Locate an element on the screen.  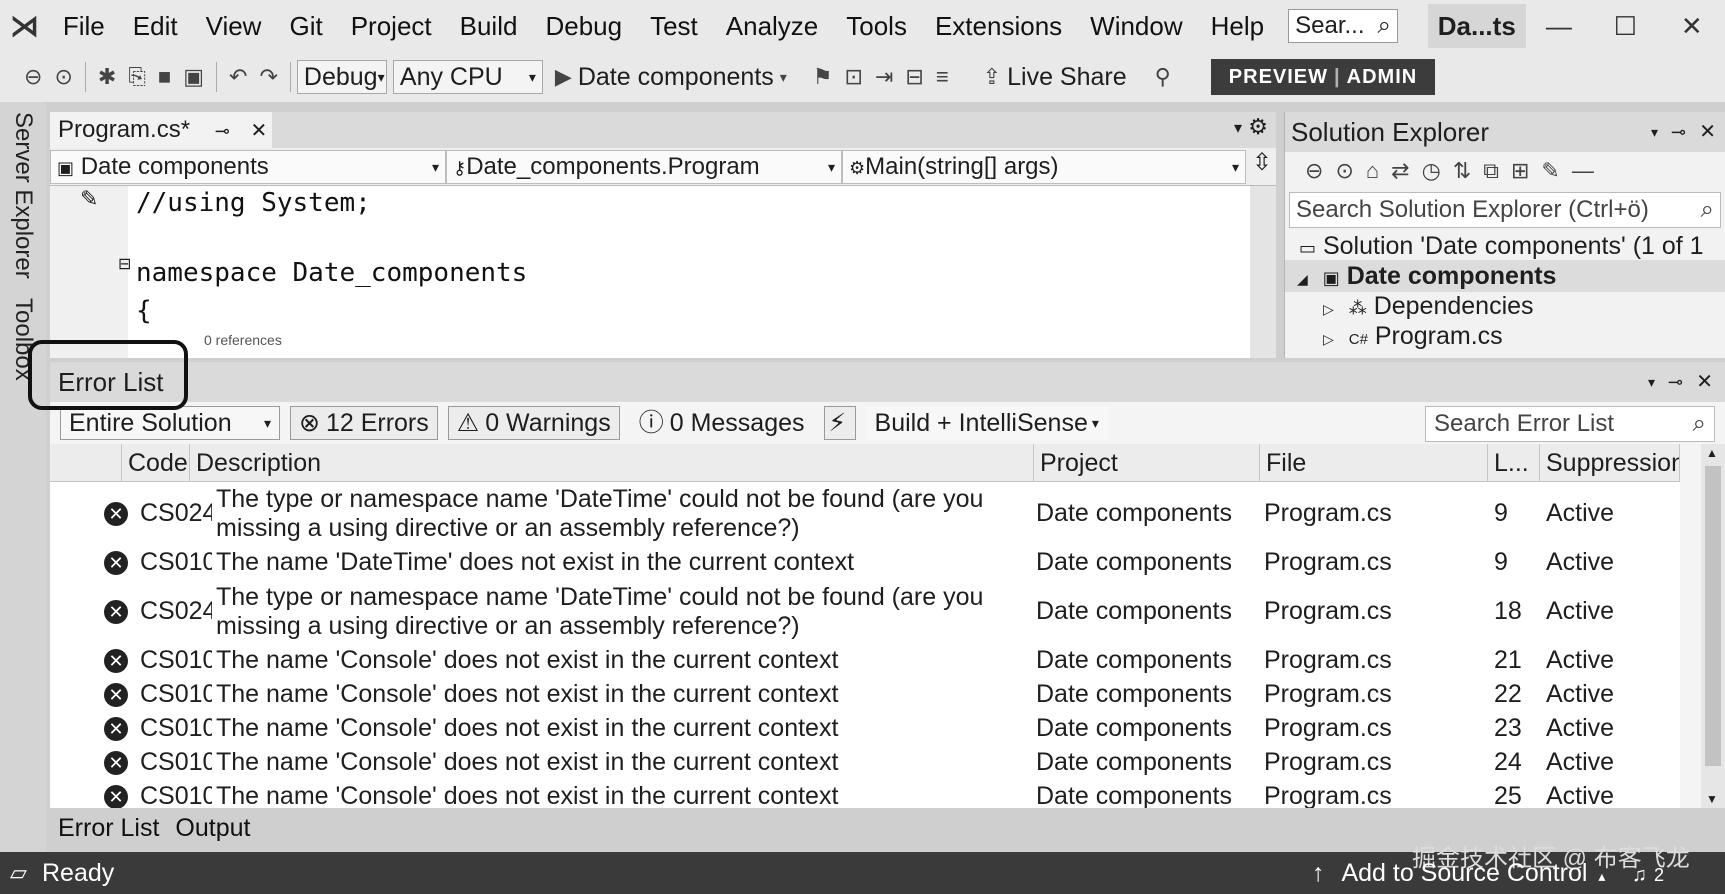
live-share-button: Live Share is located at coordinates (1067, 77).